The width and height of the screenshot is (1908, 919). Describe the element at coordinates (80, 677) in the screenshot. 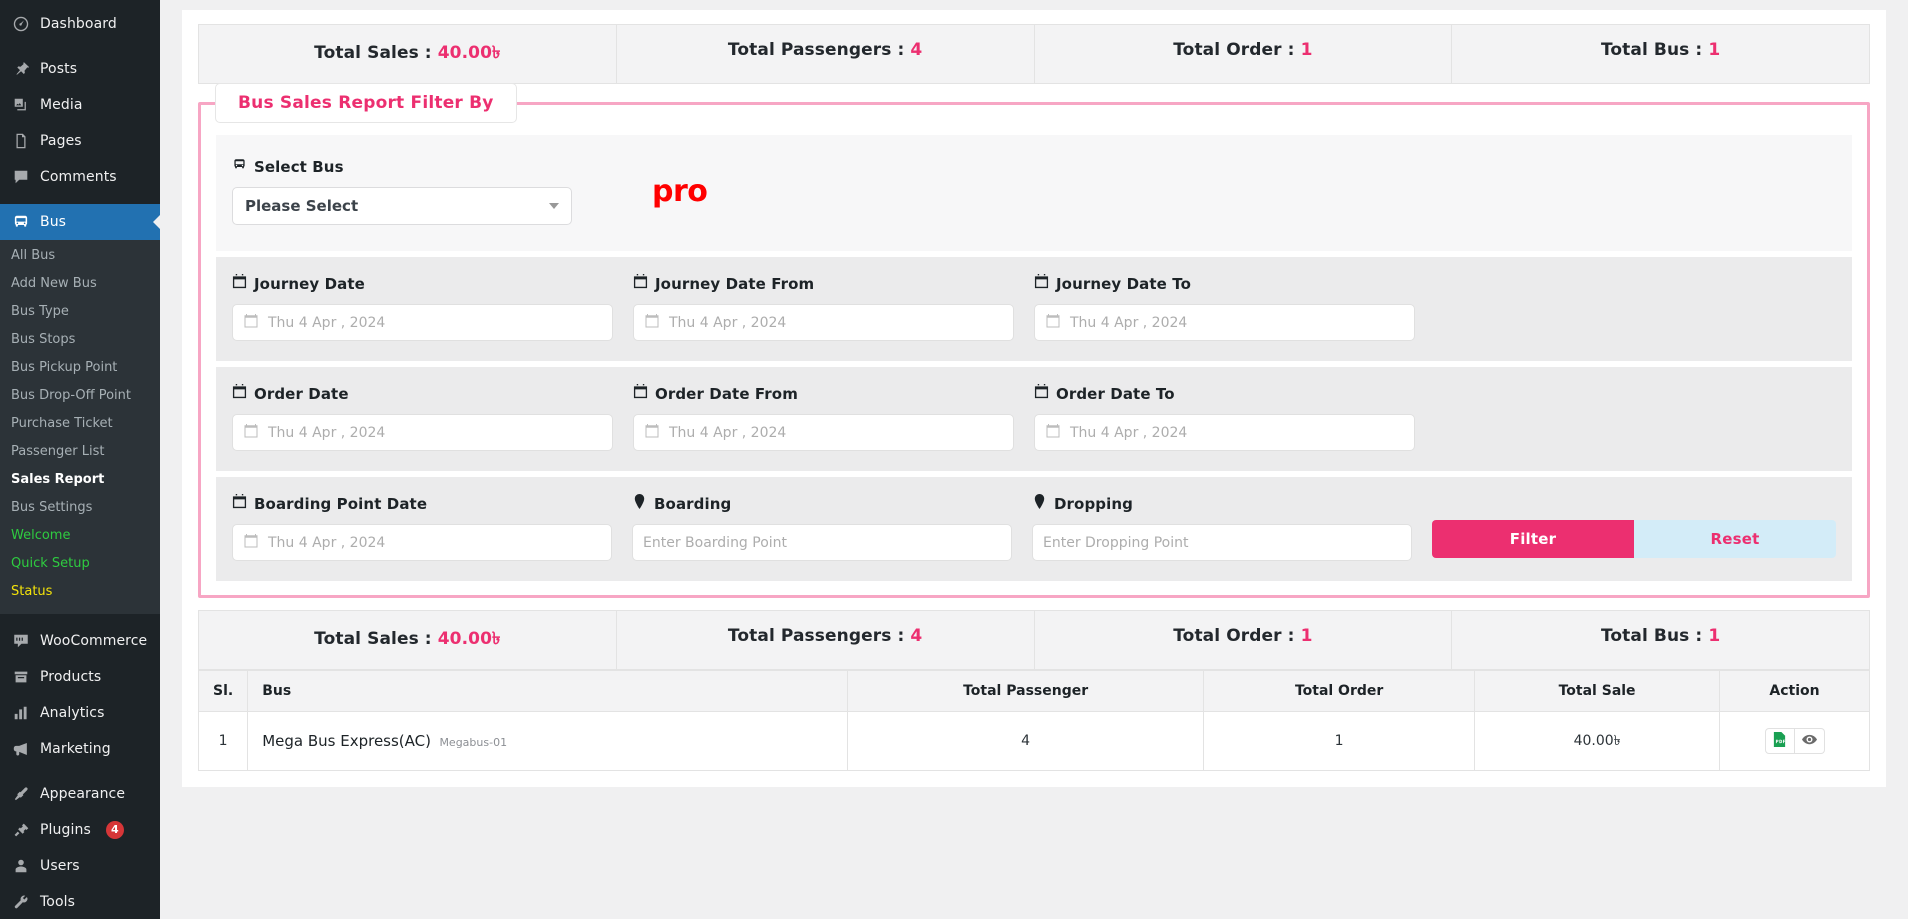

I see `sidebar-item-products: Products` at that location.